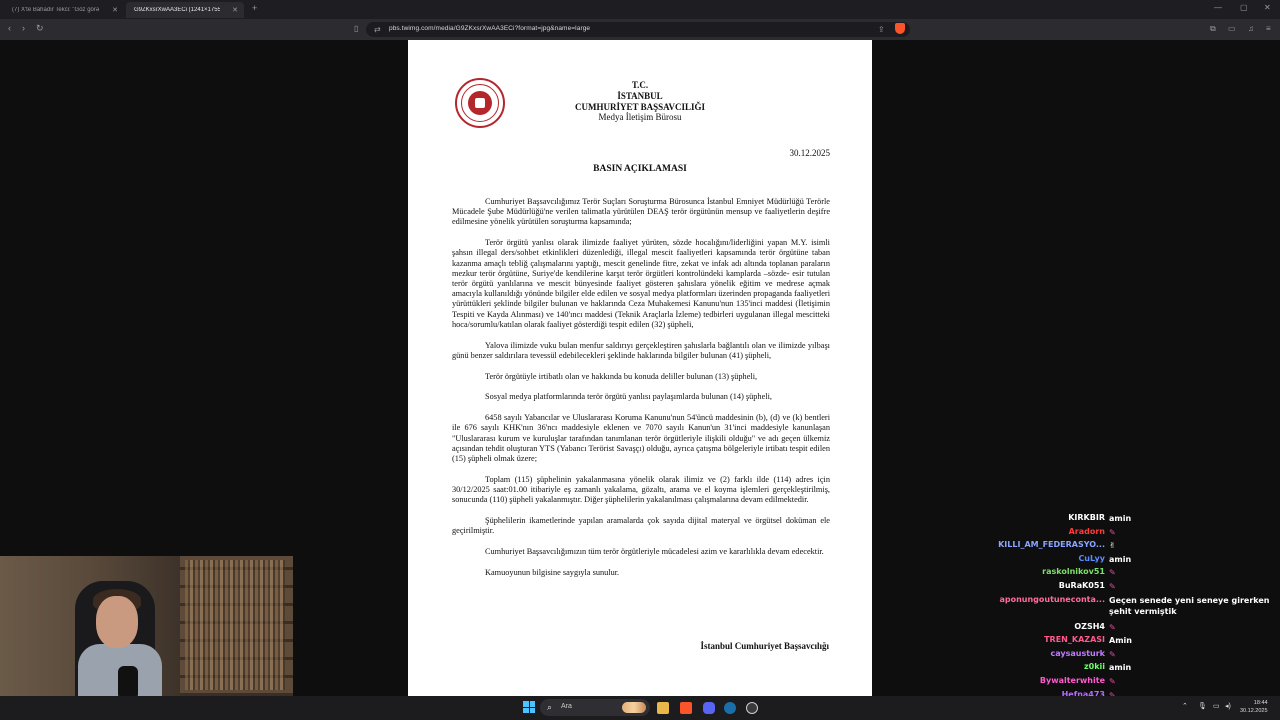 This screenshot has width=1280, height=720. Describe the element at coordinates (634, 707) in the screenshot. I see `search-highlight-image` at that location.